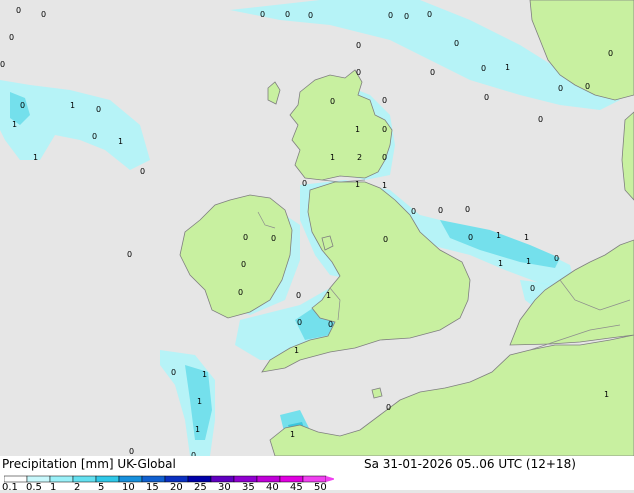 The width and height of the screenshot is (634, 493). I want to click on legend-title: Precipitation [mm] UK-Global, so click(89, 464).